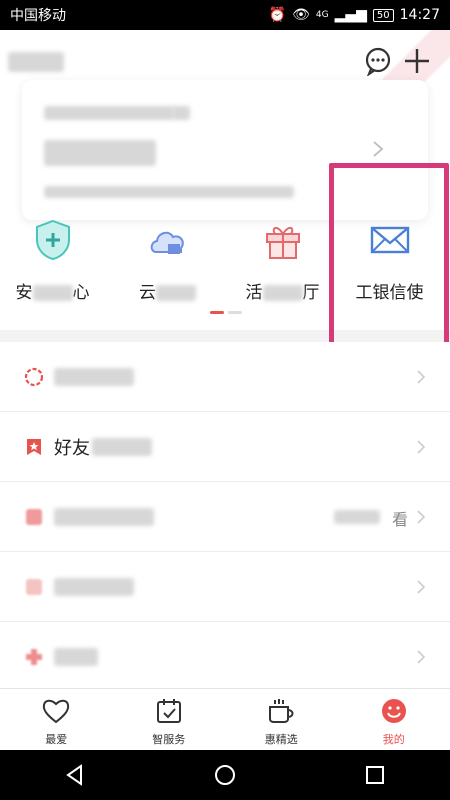  Describe the element at coordinates (109, 113) in the screenshot. I see `account-info-redacted` at that location.